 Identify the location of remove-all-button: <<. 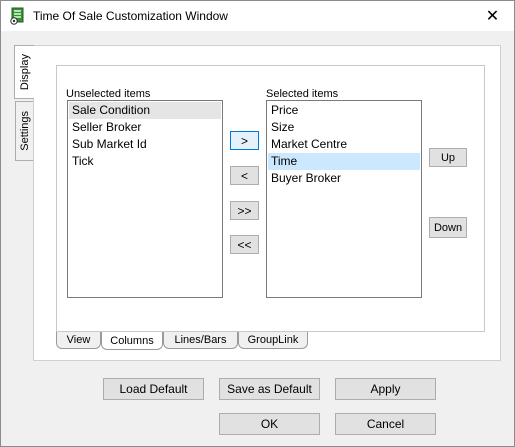
(244, 244).